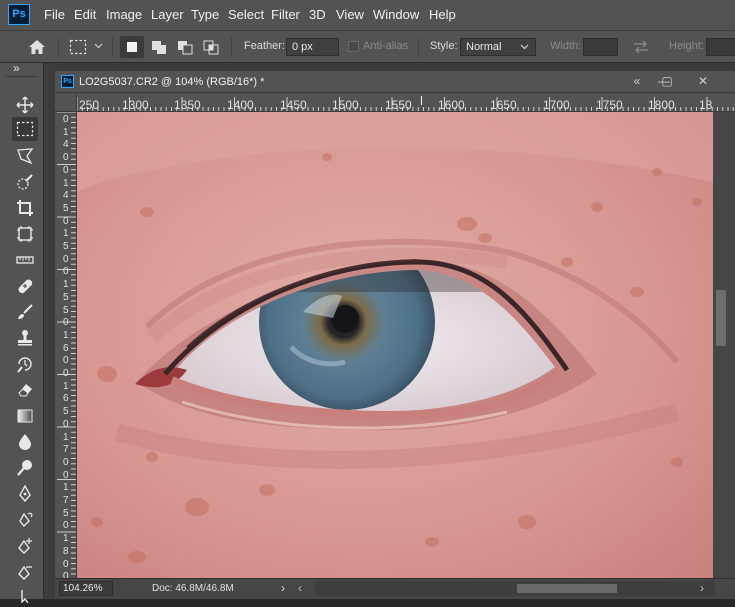 The width and height of the screenshot is (735, 607). Describe the element at coordinates (720, 47) in the screenshot. I see `height-input` at that location.